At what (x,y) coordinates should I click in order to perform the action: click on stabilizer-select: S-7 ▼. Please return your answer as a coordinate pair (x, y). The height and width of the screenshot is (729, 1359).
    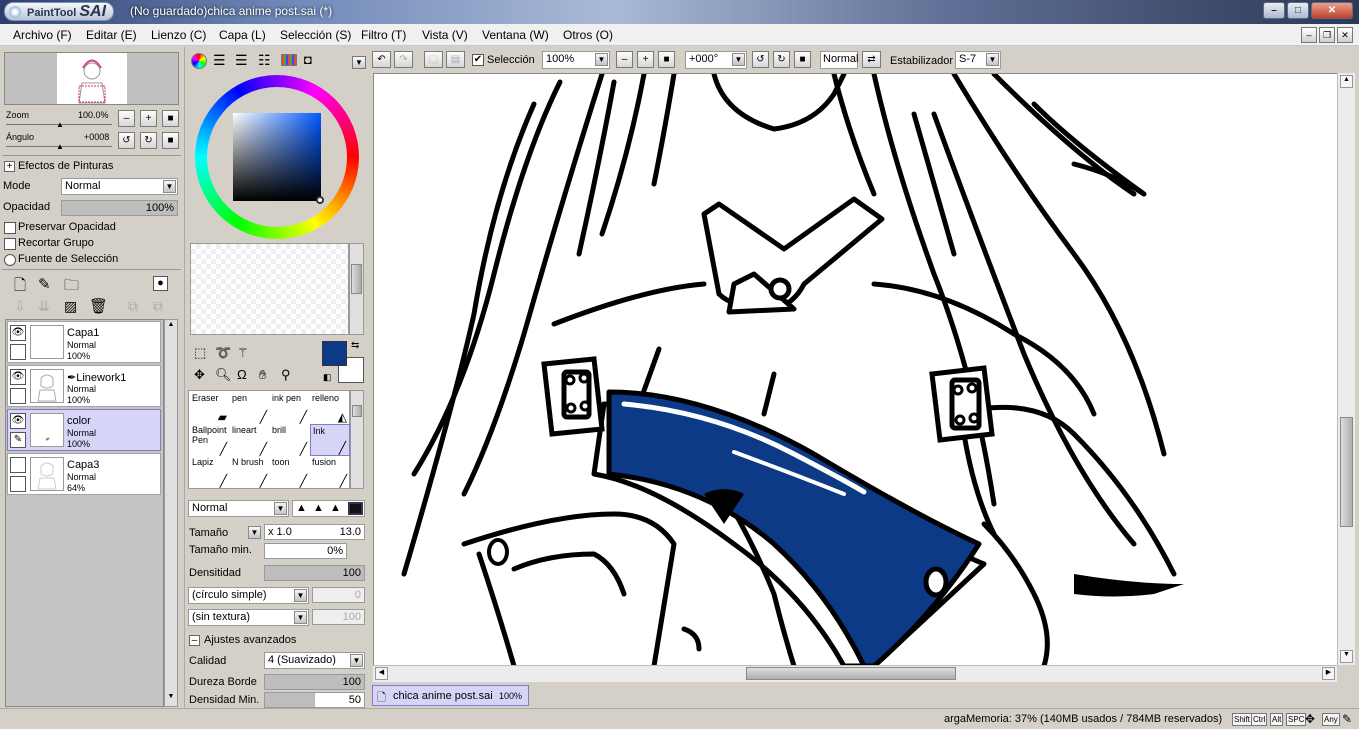
    Looking at the image, I should click on (978, 60).